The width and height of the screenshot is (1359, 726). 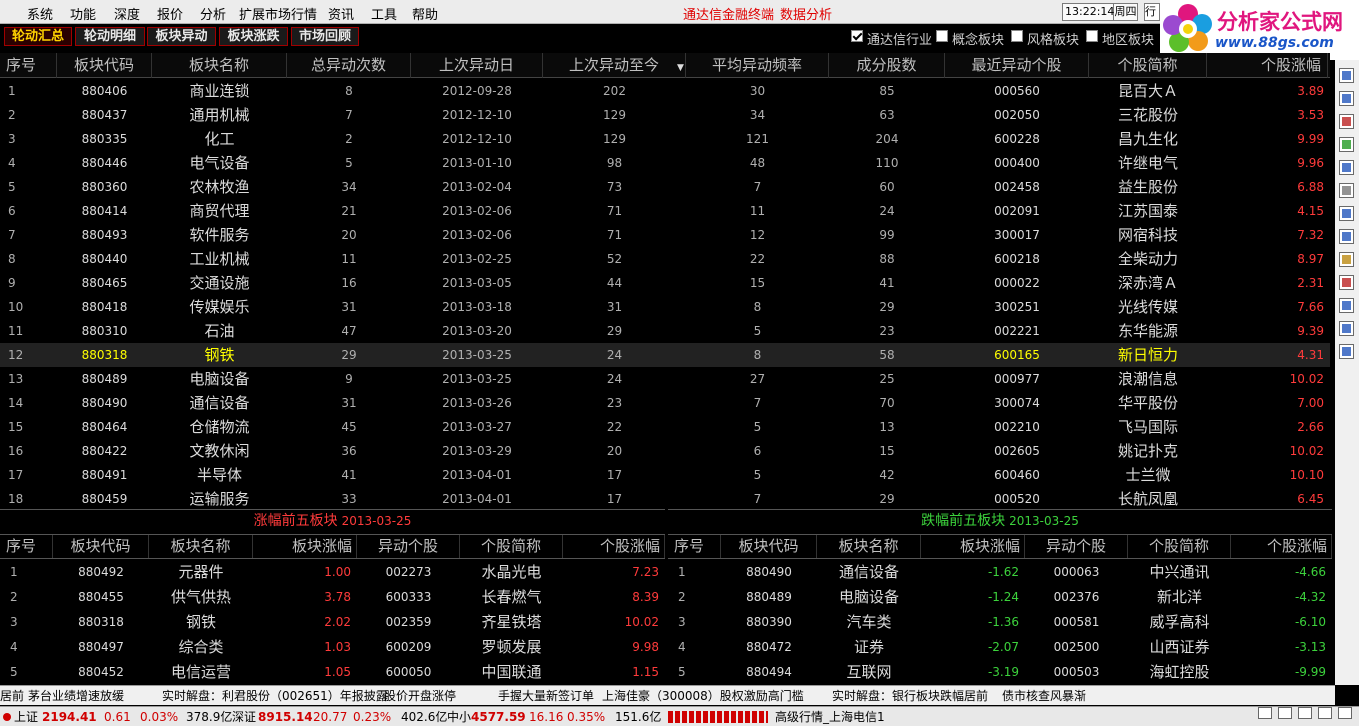 What do you see at coordinates (332, 597) in the screenshot?
I see `up_panel-row: 2 880455 供气供热 3.78 600333 长春燃气 8.39` at bounding box center [332, 597].